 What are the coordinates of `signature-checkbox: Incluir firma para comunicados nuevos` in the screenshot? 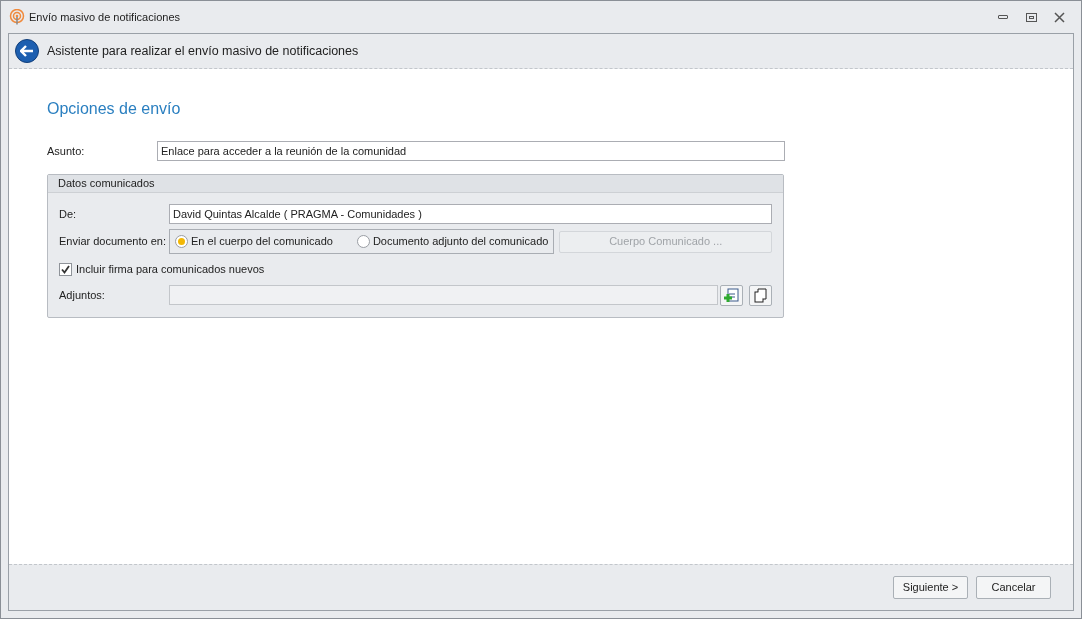 It's located at (415, 269).